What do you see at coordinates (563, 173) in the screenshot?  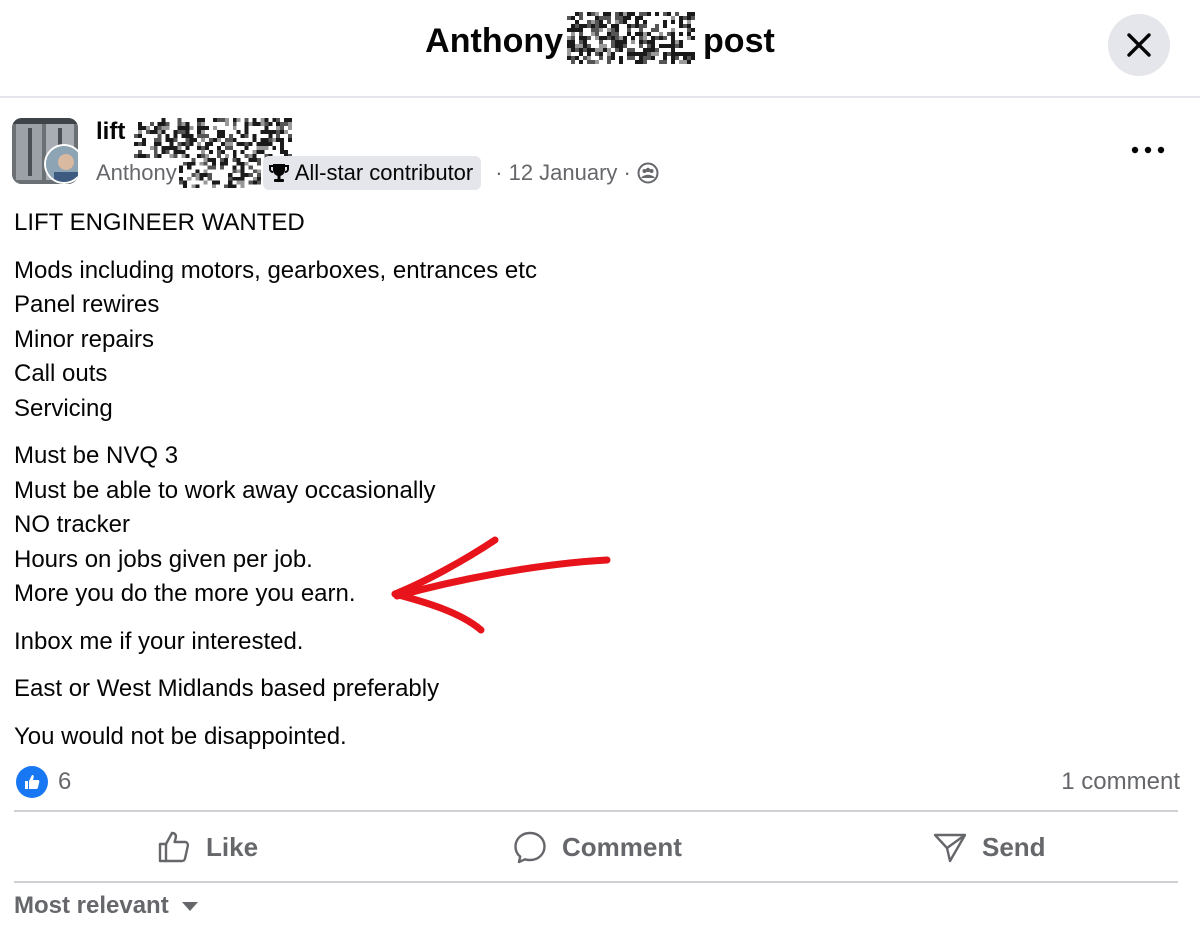 I see `post-date-link: 12 January` at bounding box center [563, 173].